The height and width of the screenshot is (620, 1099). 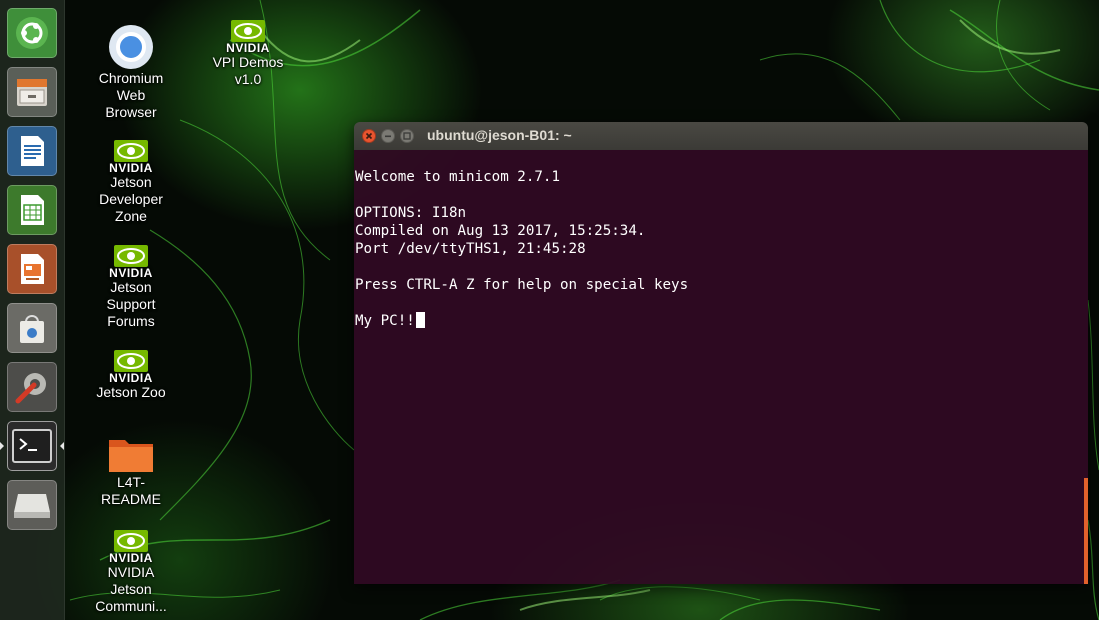 I want to click on terminal-icon, so click(x=32, y=446).